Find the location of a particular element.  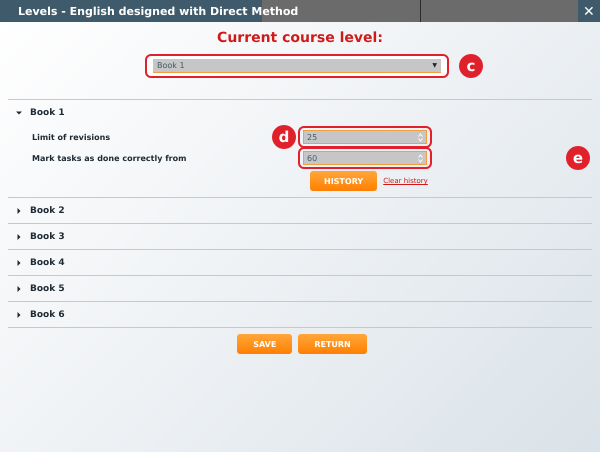

book-toggle: Book 5 is located at coordinates (36, 288).